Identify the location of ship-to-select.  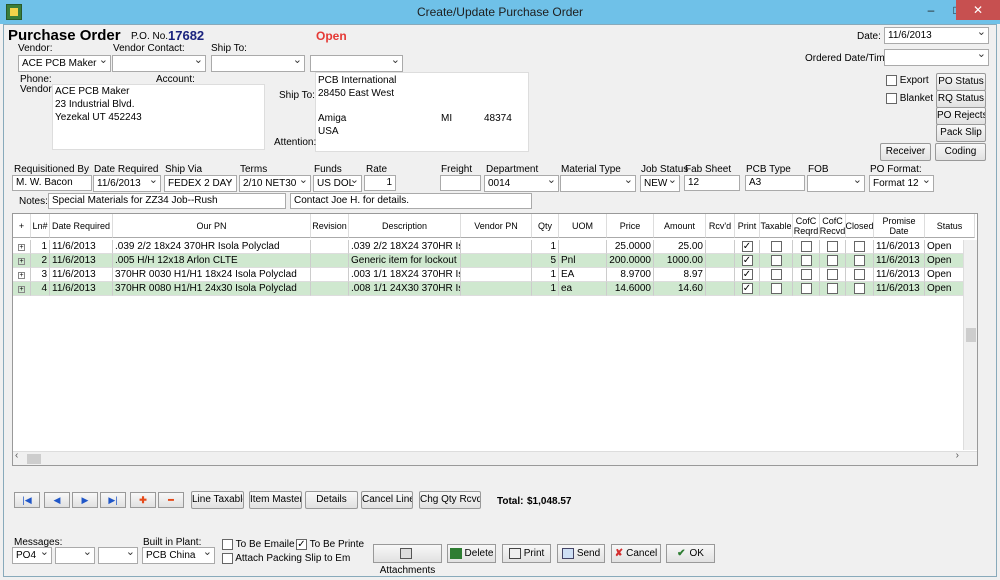
(258, 63).